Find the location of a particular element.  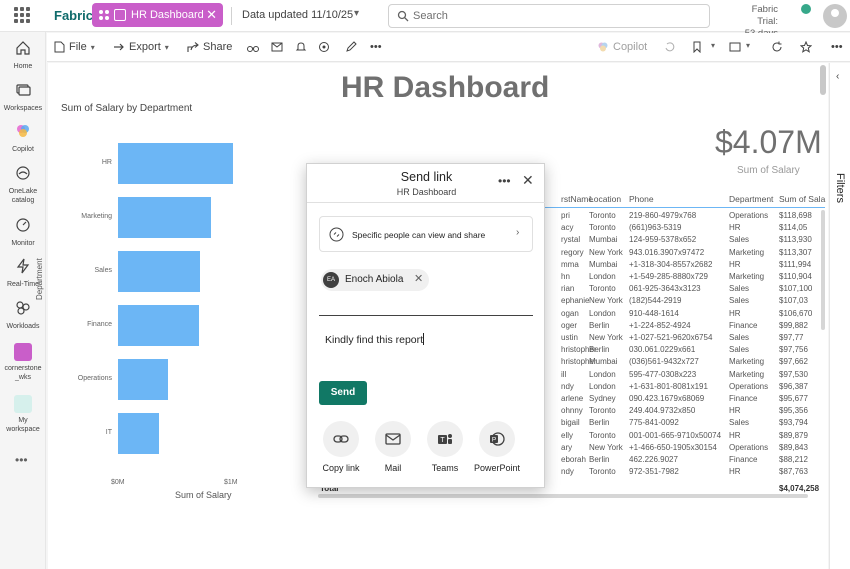

nav-copilot-label: Copilot is located at coordinates (23, 149).